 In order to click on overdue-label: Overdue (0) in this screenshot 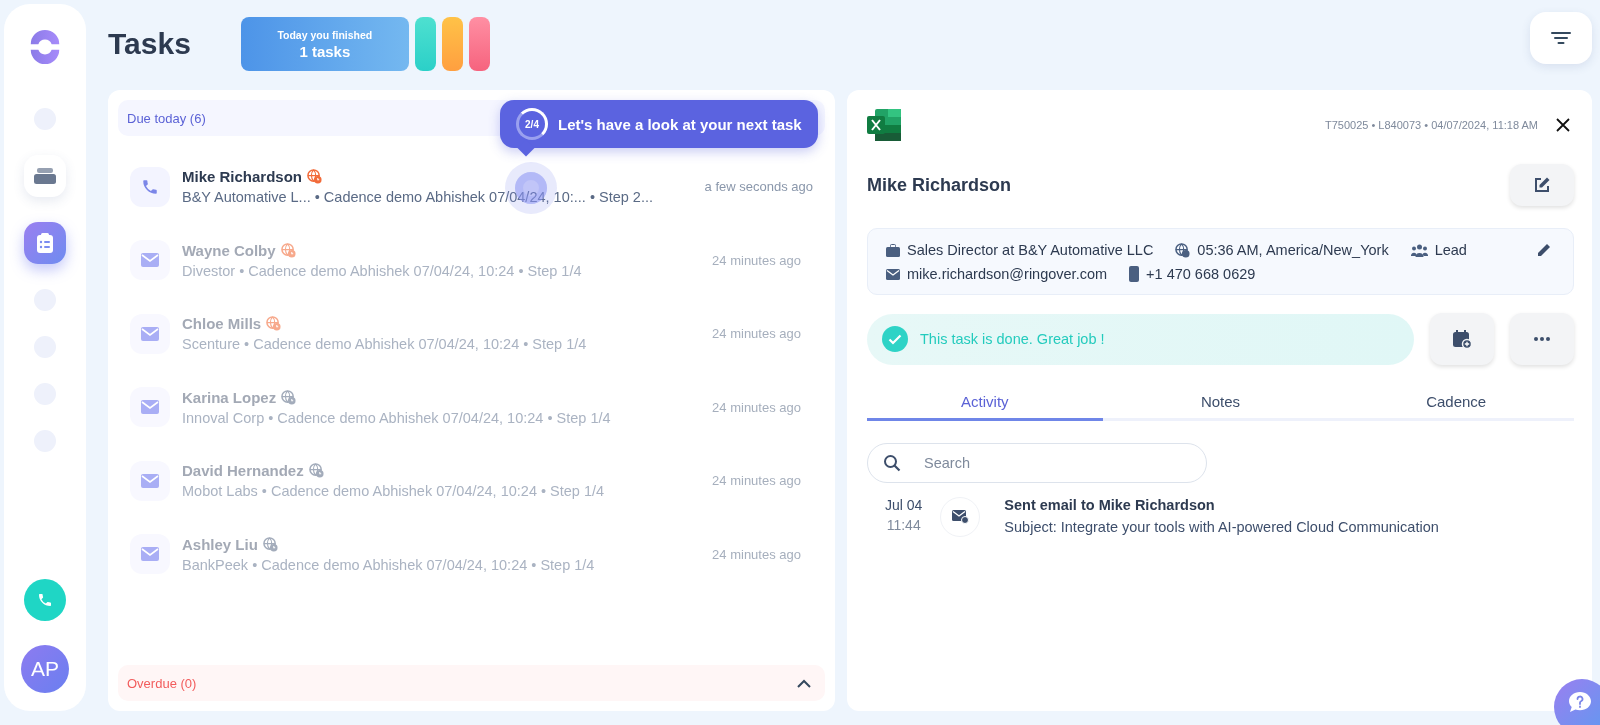, I will do `click(162, 683)`.